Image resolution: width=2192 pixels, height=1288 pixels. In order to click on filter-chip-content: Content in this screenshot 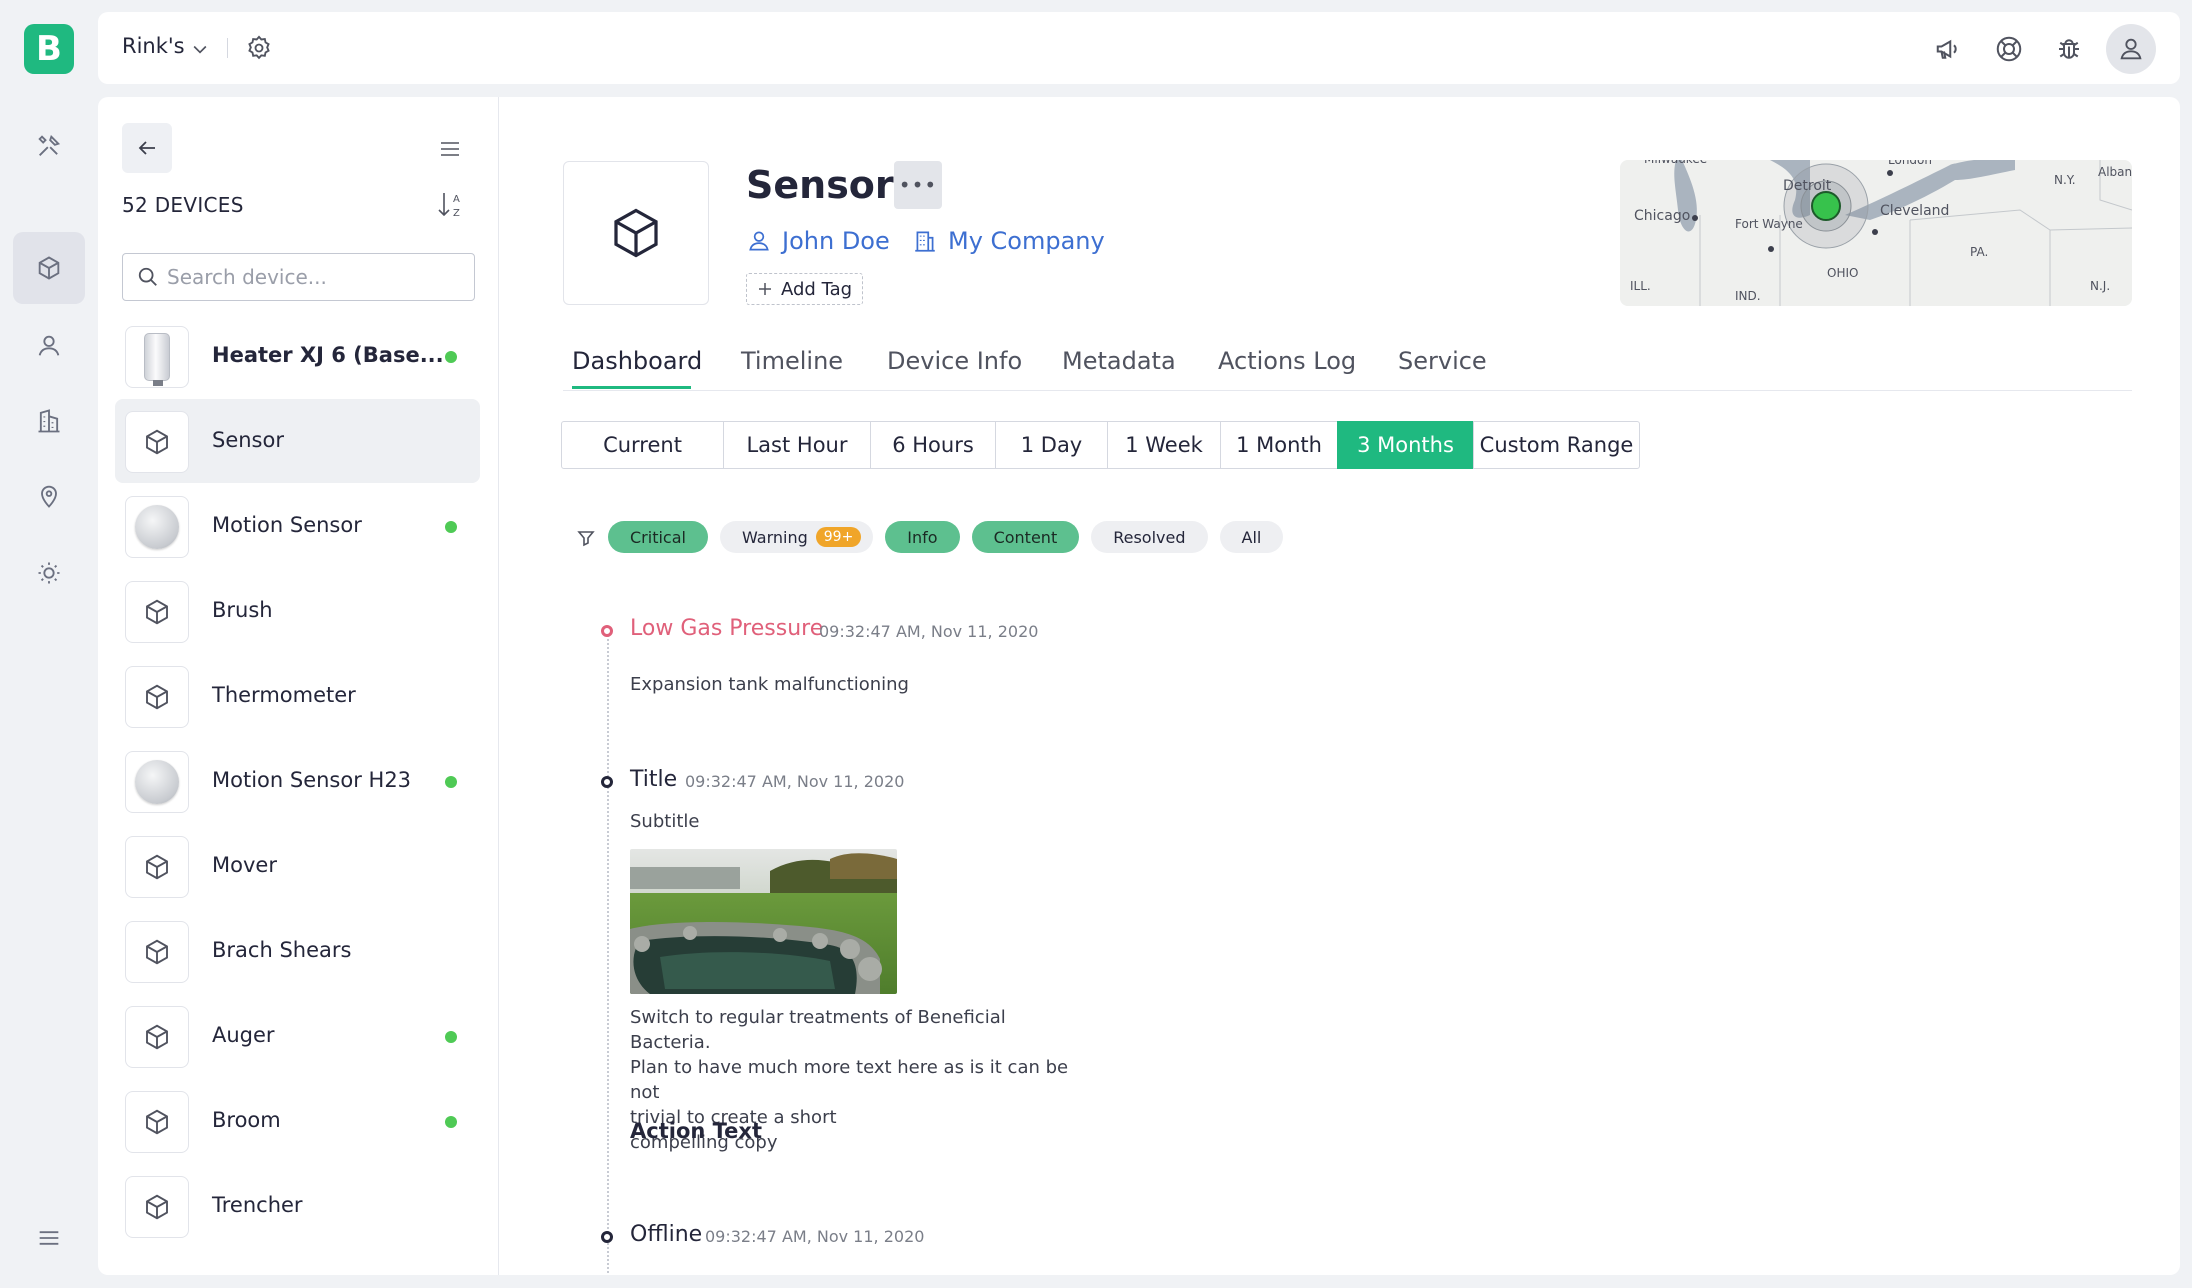, I will do `click(1025, 537)`.